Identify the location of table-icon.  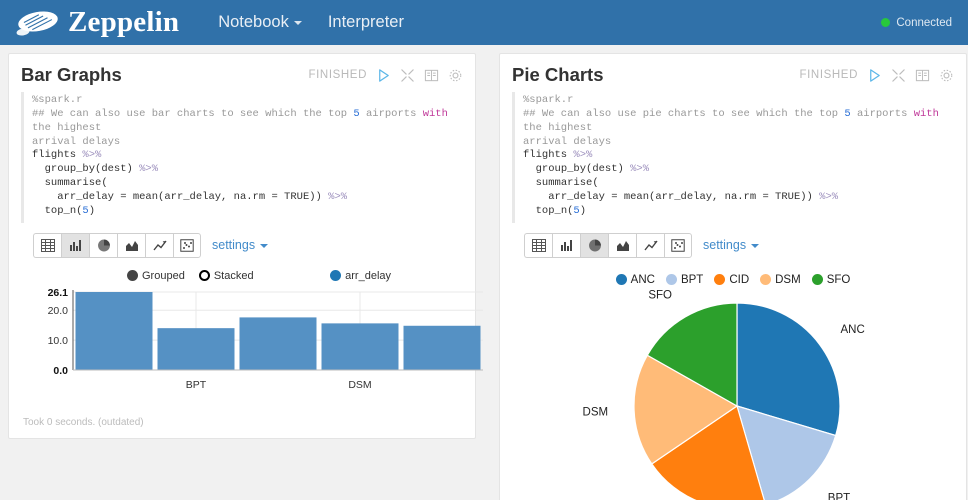
(47, 245).